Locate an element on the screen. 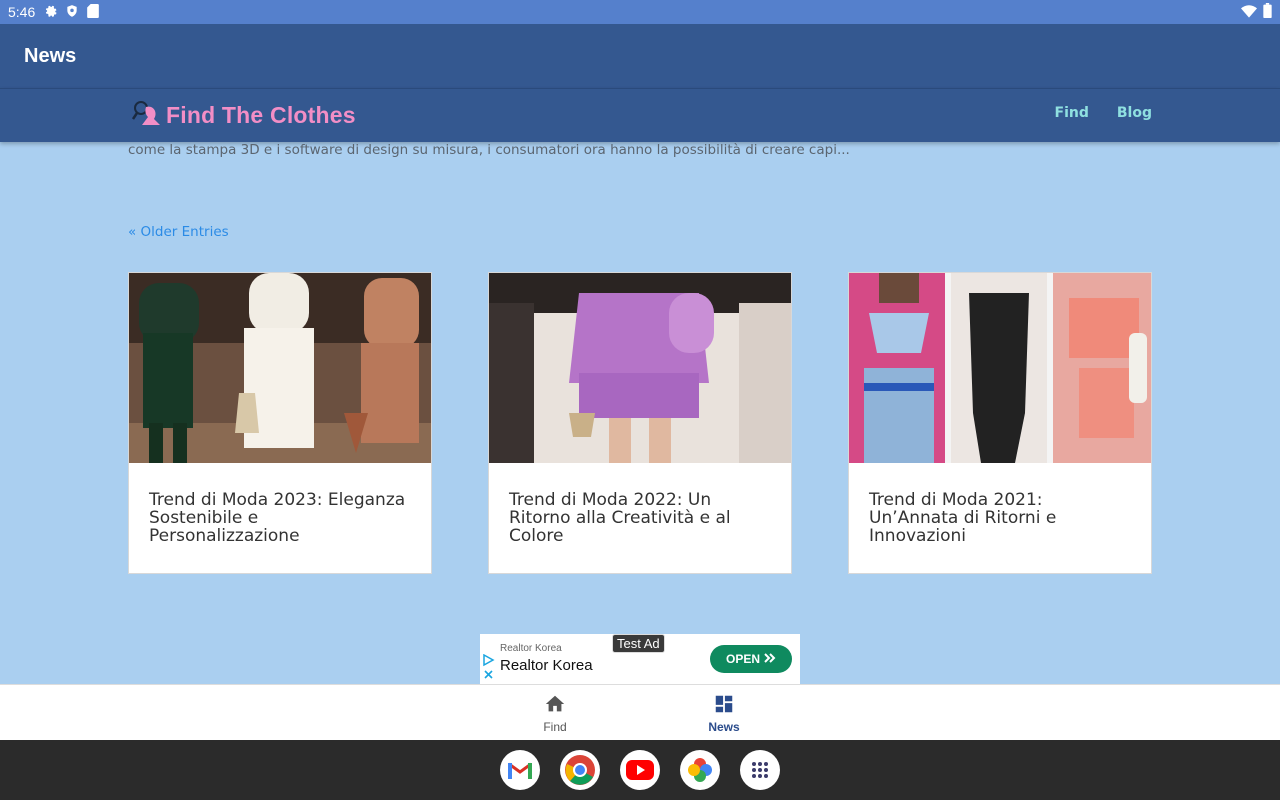  shield-icon is located at coordinates (72, 12).